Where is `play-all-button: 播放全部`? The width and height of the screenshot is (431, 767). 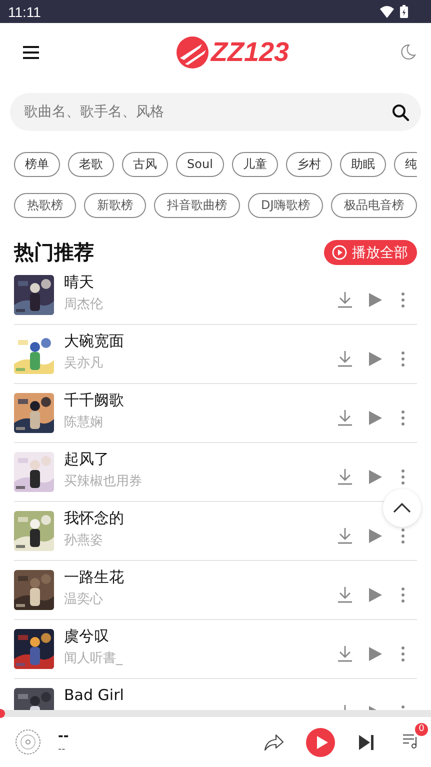 play-all-button: 播放全部 is located at coordinates (370, 252).